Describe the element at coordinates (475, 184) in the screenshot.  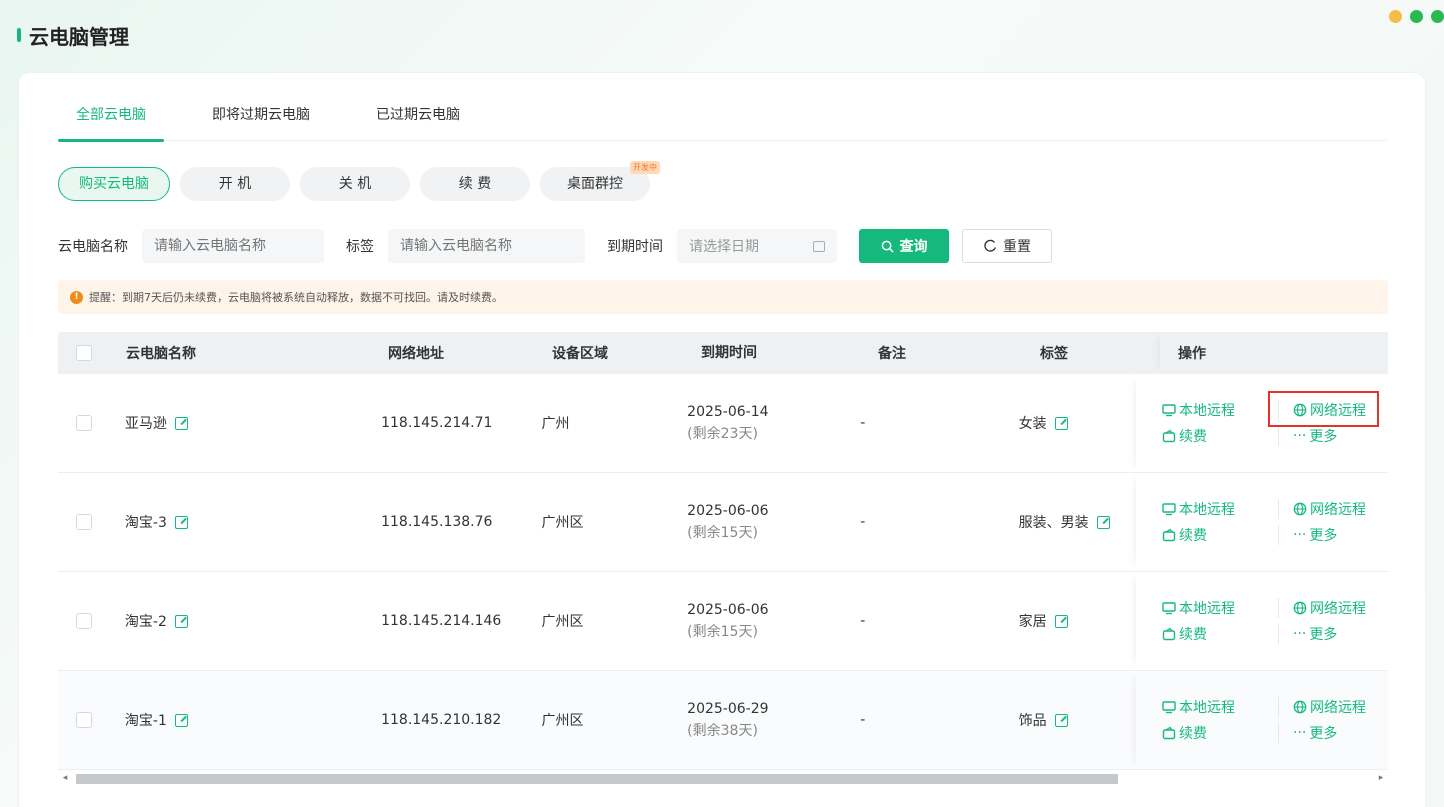
I see `renew-button: 续 费` at that location.